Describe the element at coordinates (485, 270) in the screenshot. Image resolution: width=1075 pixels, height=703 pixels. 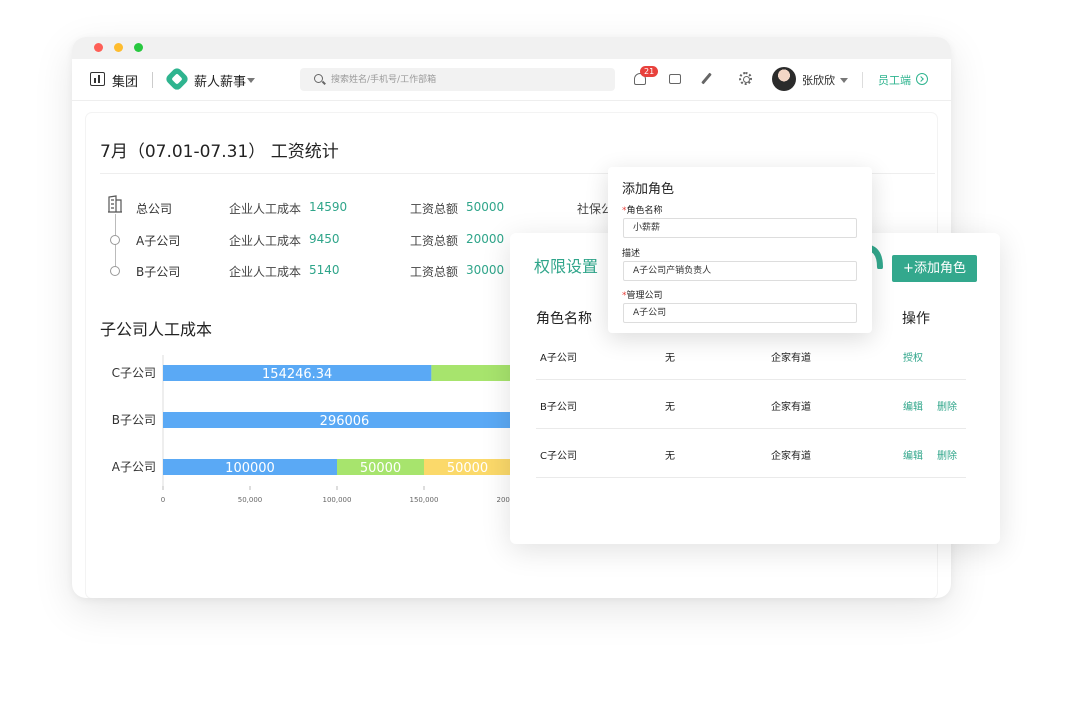
I see `salary-value: 30000` at that location.